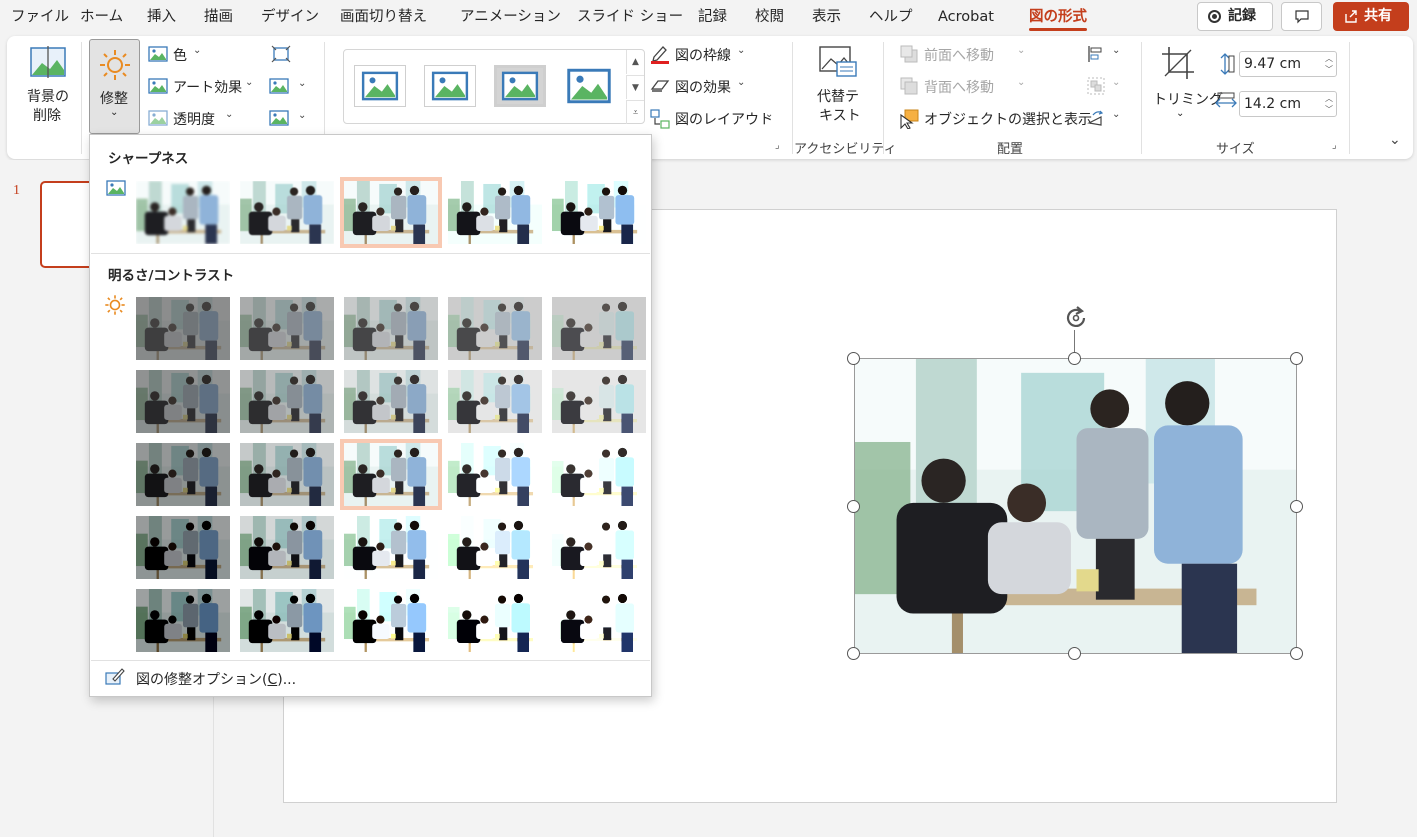  Describe the element at coordinates (635, 62) in the screenshot. I see `gallery-scroll-up: ▲` at that location.